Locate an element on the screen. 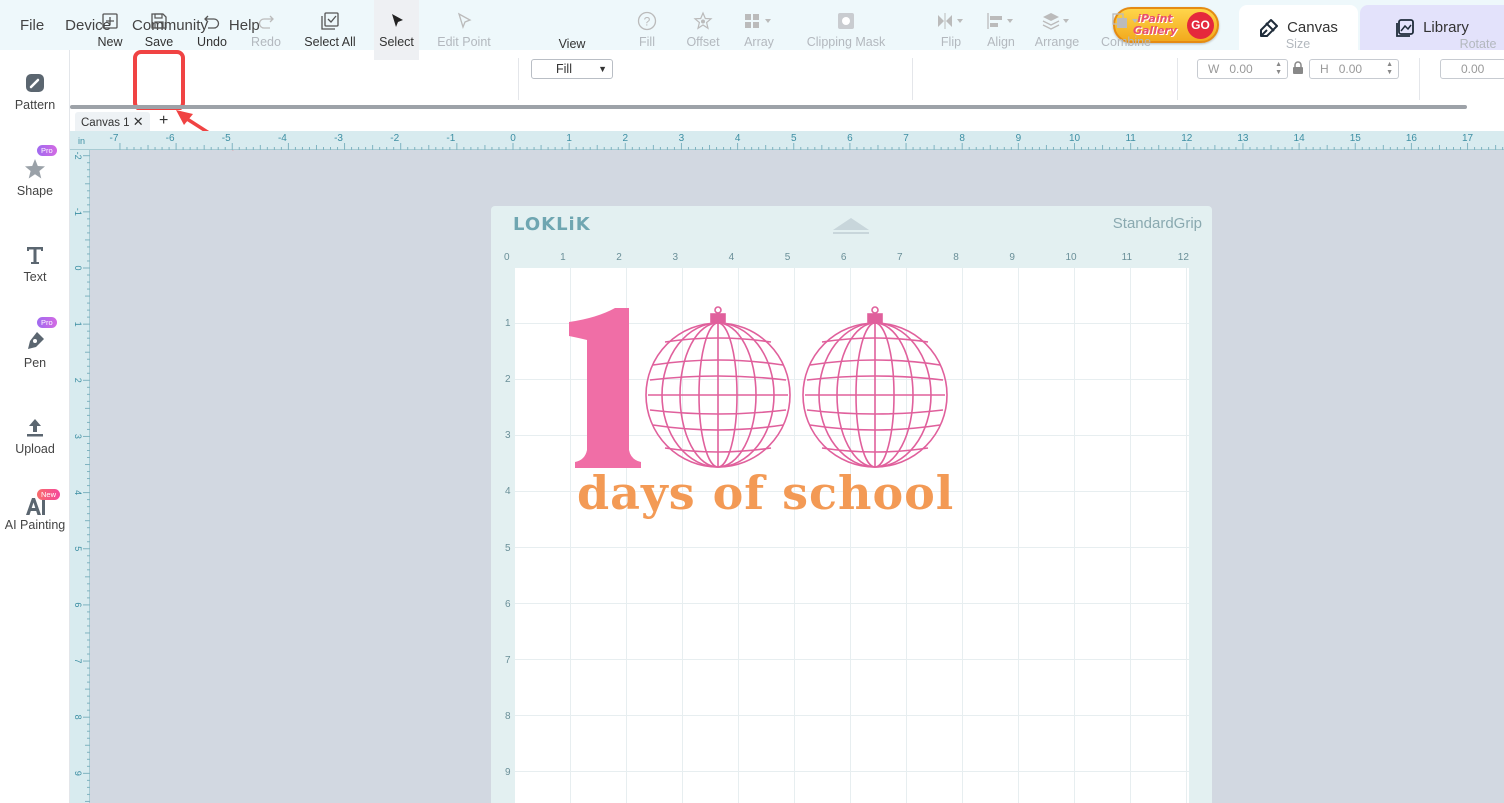  rotate-input: 0.00 is located at coordinates (1472, 69).